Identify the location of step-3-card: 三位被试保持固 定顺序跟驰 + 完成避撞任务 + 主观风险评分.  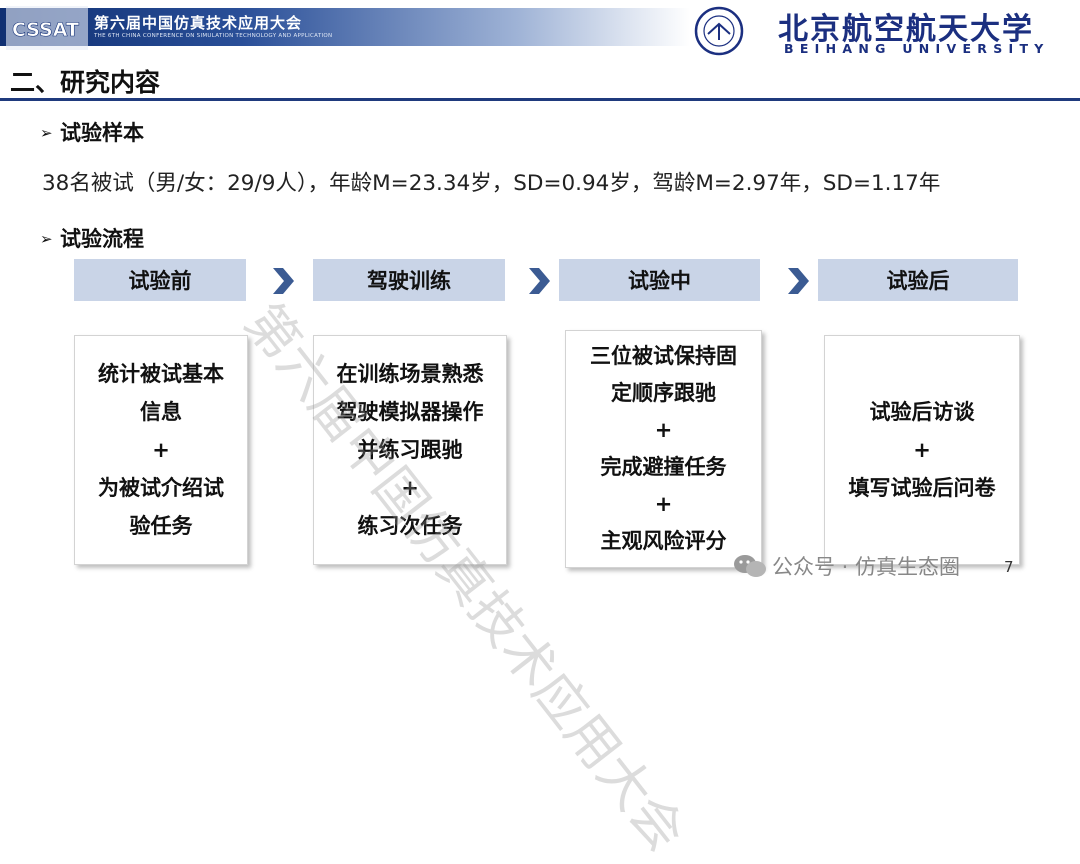
(663, 449).